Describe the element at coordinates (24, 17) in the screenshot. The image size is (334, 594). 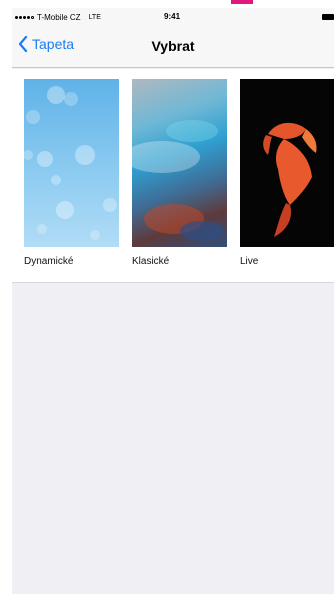
I see `signal-strength-icon` at that location.